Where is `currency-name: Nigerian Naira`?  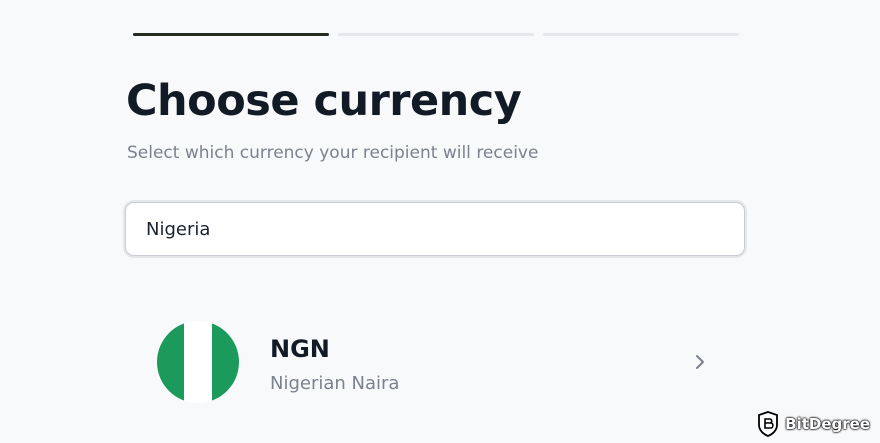 currency-name: Nigerian Naira is located at coordinates (335, 383).